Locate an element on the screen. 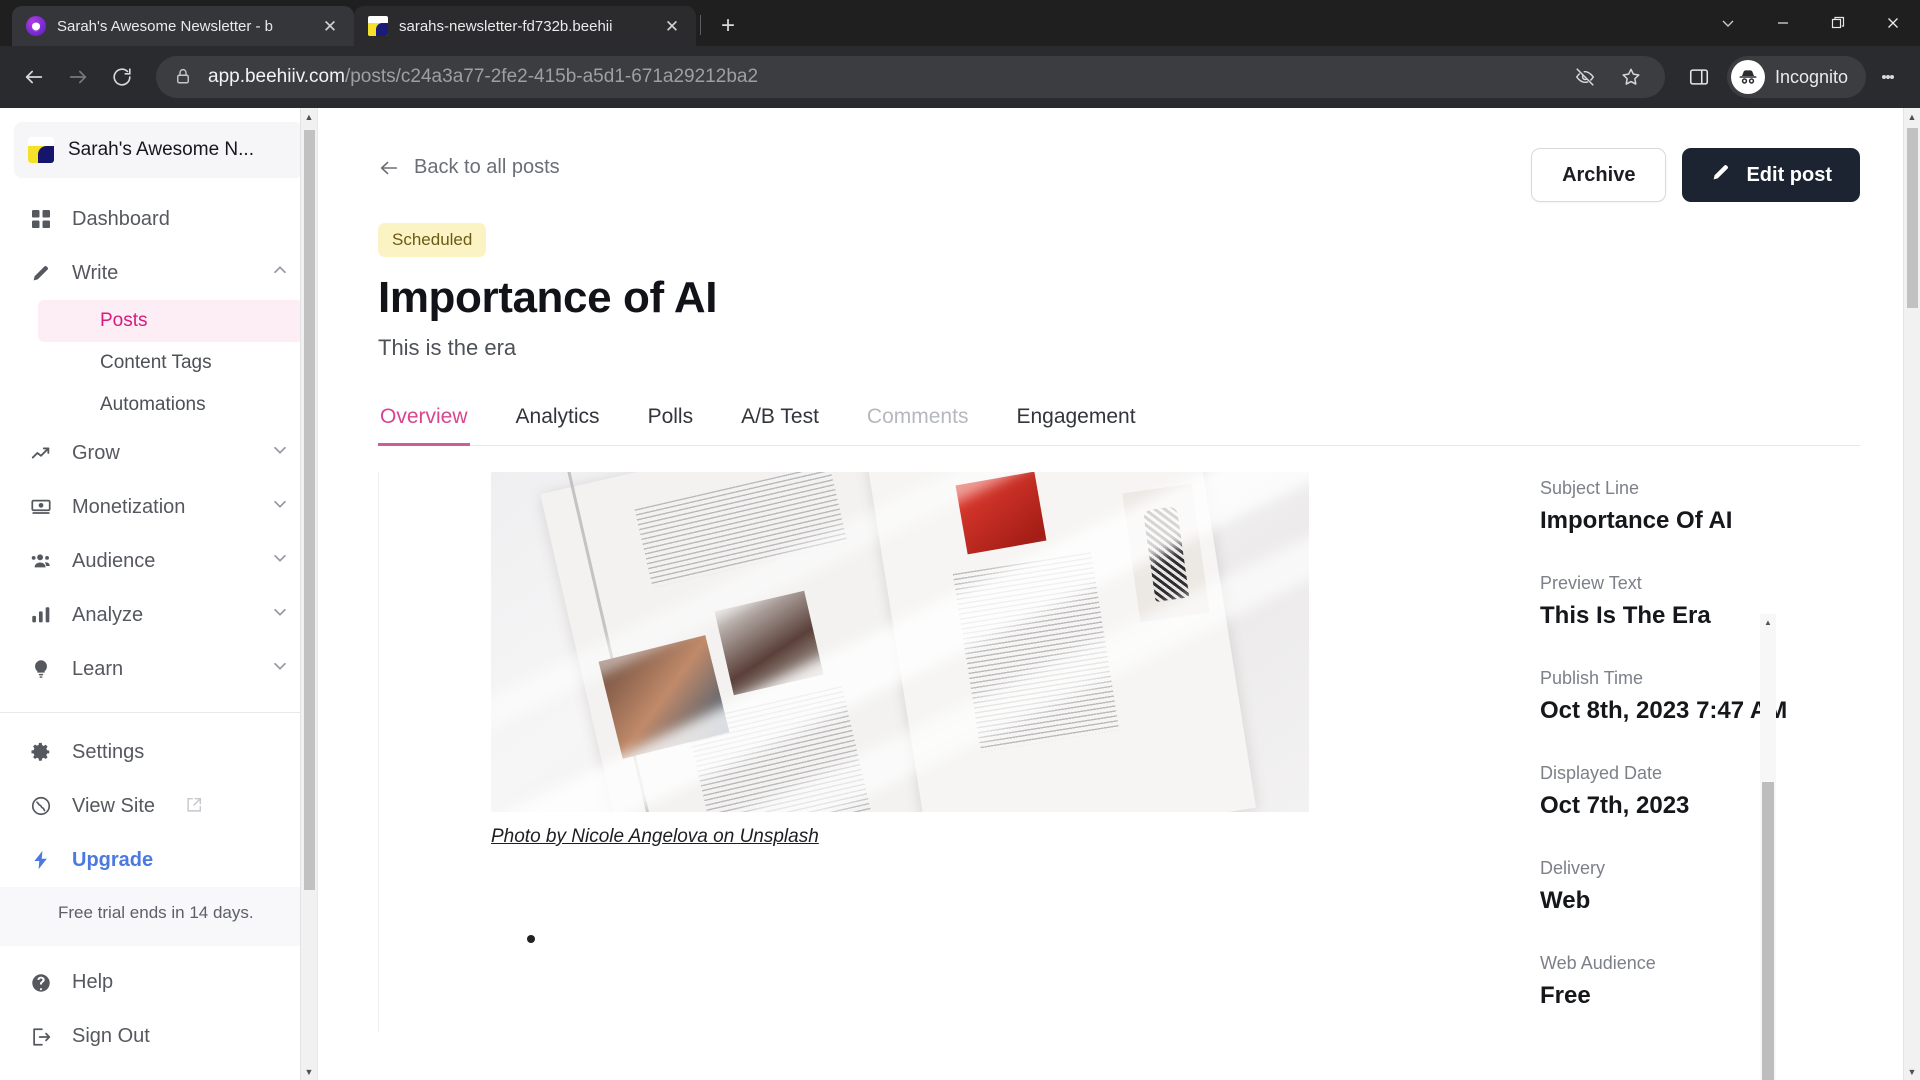 The height and width of the screenshot is (1080, 1920). edit-post-label: Edit post is located at coordinates (1789, 174).